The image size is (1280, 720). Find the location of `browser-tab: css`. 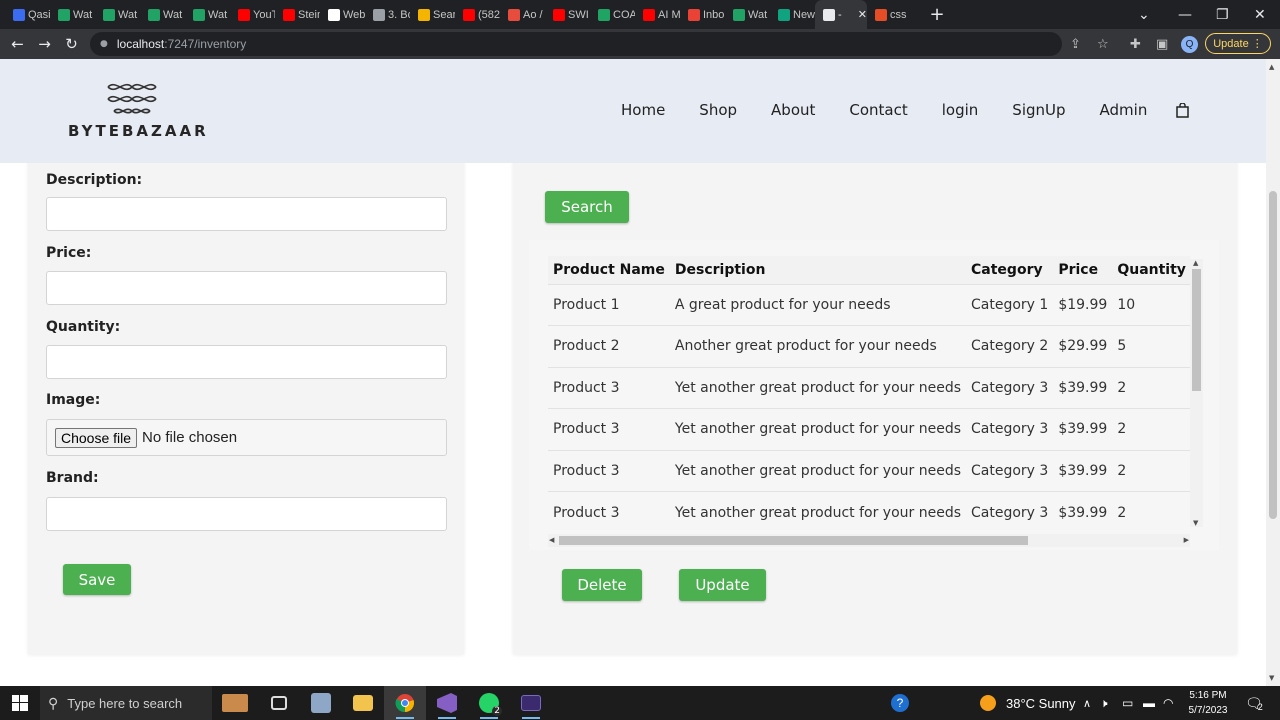

browser-tab: css is located at coordinates (889, 14).